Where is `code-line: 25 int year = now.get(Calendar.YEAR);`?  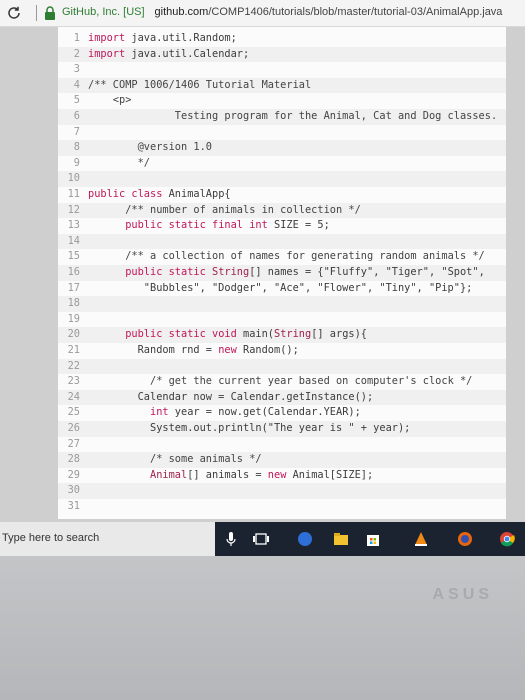
code-line: 25 int year = now.get(Calendar.YEAR); is located at coordinates (282, 413).